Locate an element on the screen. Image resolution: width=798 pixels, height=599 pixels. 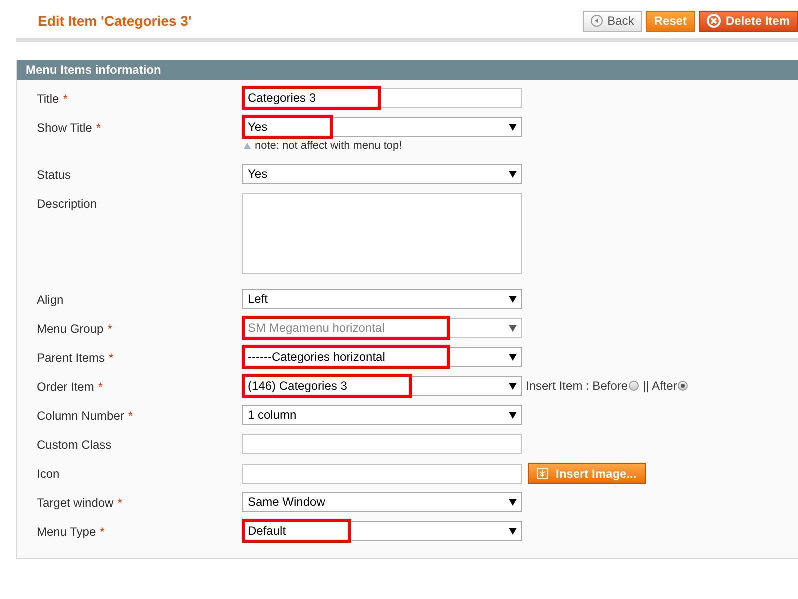
field-label: Parent Items is located at coordinates (71, 358).